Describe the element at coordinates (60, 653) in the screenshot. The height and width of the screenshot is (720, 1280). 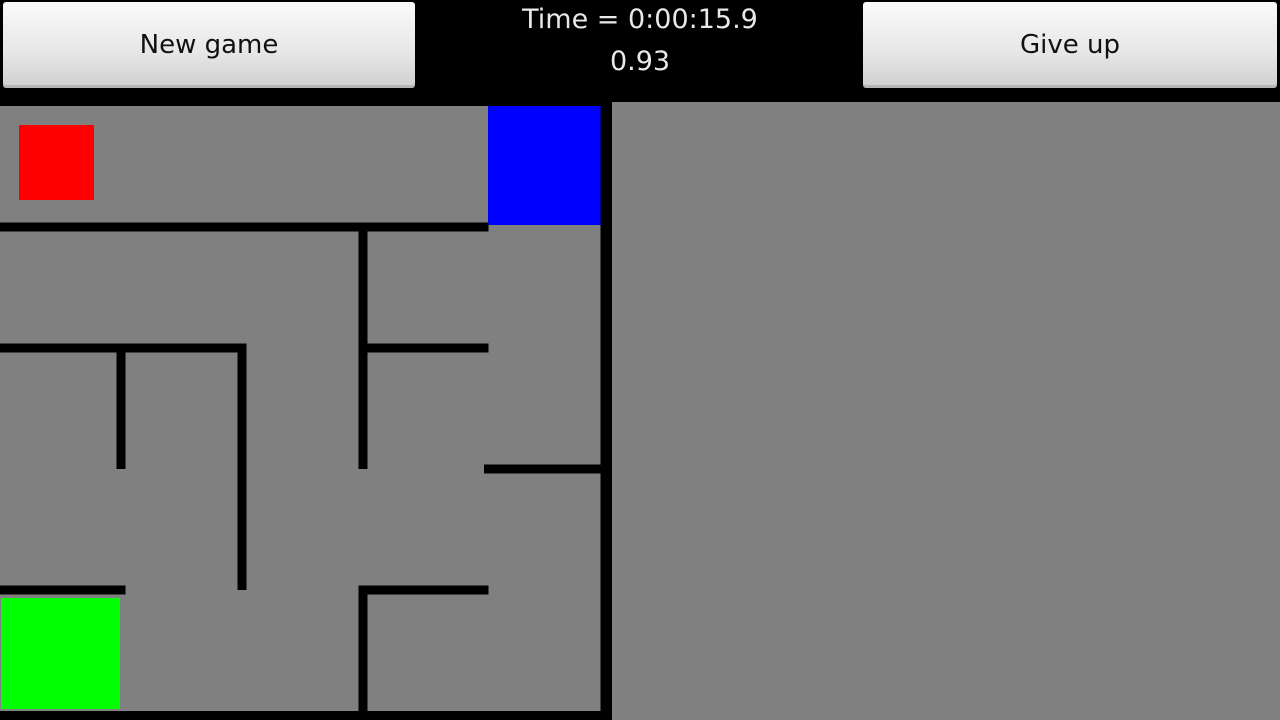
I see `start-cell` at that location.